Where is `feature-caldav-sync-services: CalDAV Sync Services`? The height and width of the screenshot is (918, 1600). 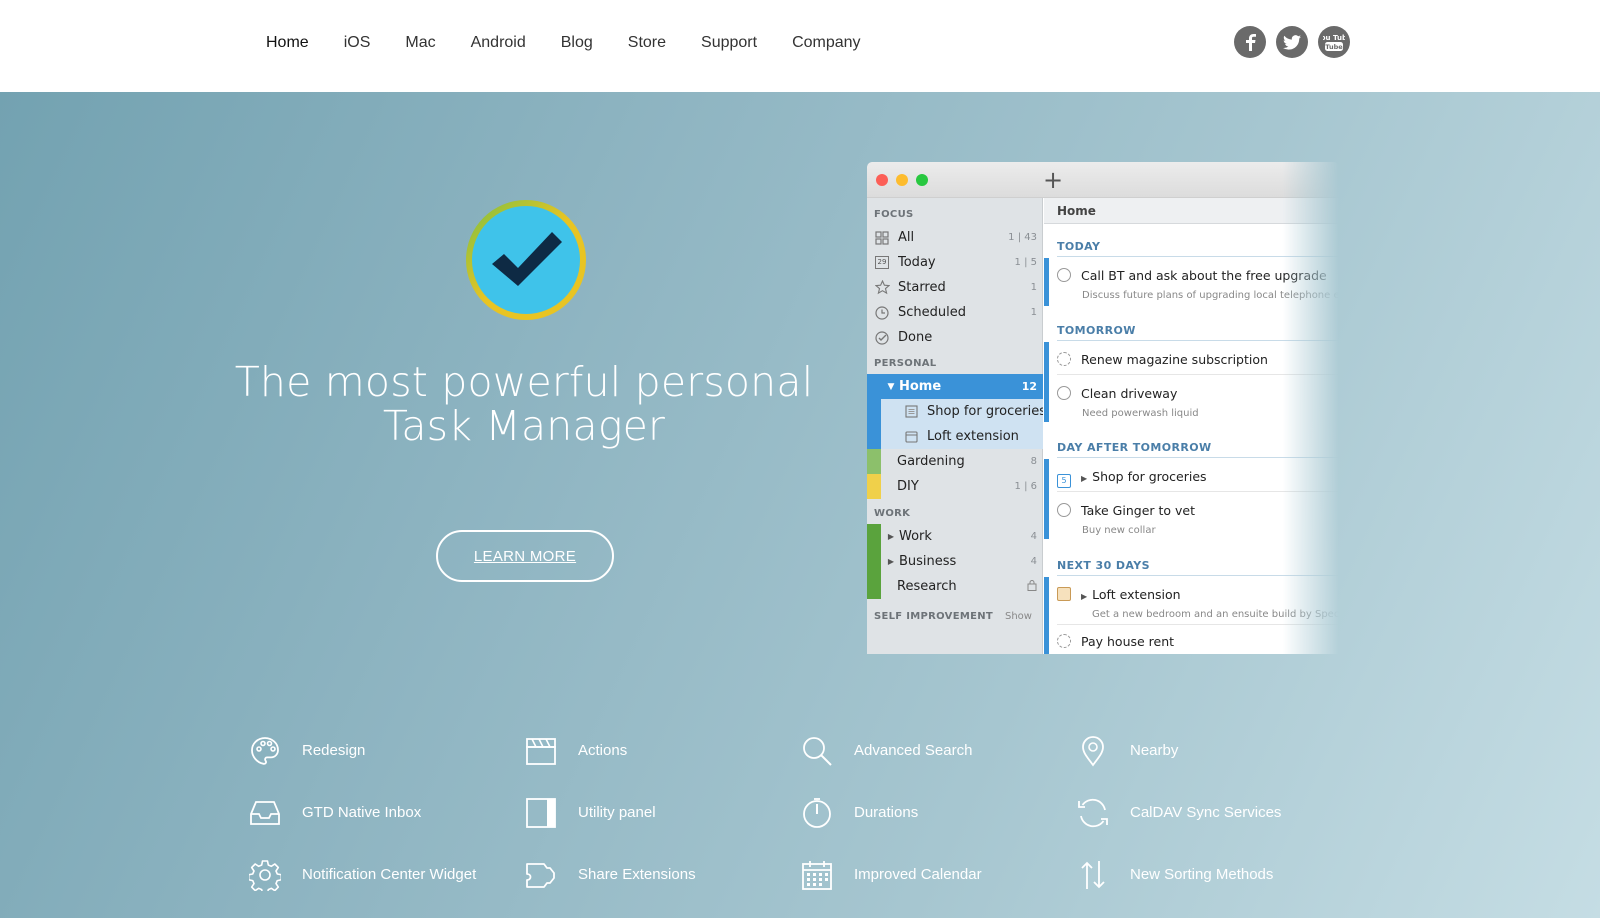 feature-caldav-sync-services: CalDAV Sync Services is located at coordinates (1178, 813).